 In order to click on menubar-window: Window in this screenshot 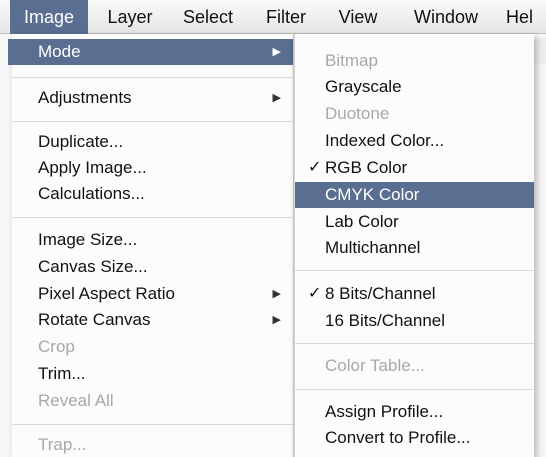, I will do `click(446, 17)`.